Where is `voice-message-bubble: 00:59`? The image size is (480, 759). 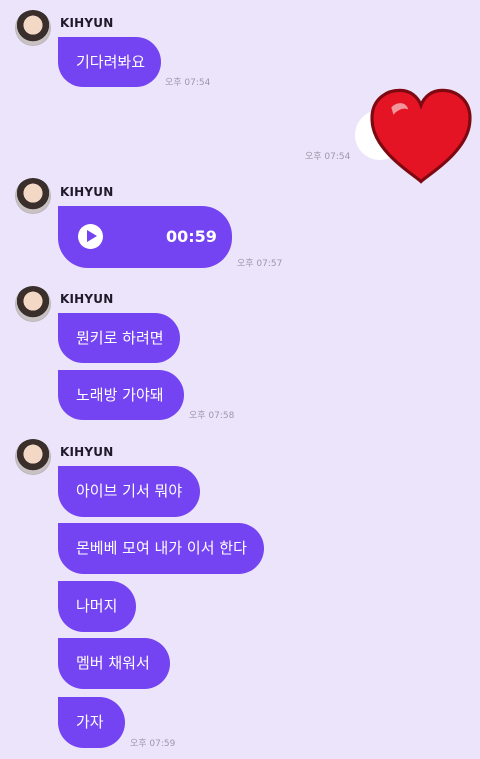 voice-message-bubble: 00:59 is located at coordinates (145, 237).